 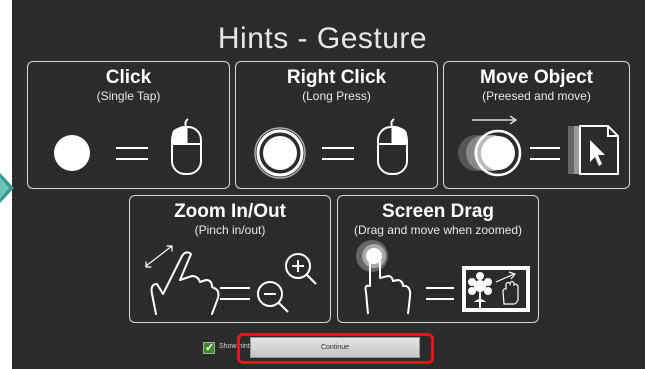 I want to click on drag-finger-icon, so click(x=384, y=277).